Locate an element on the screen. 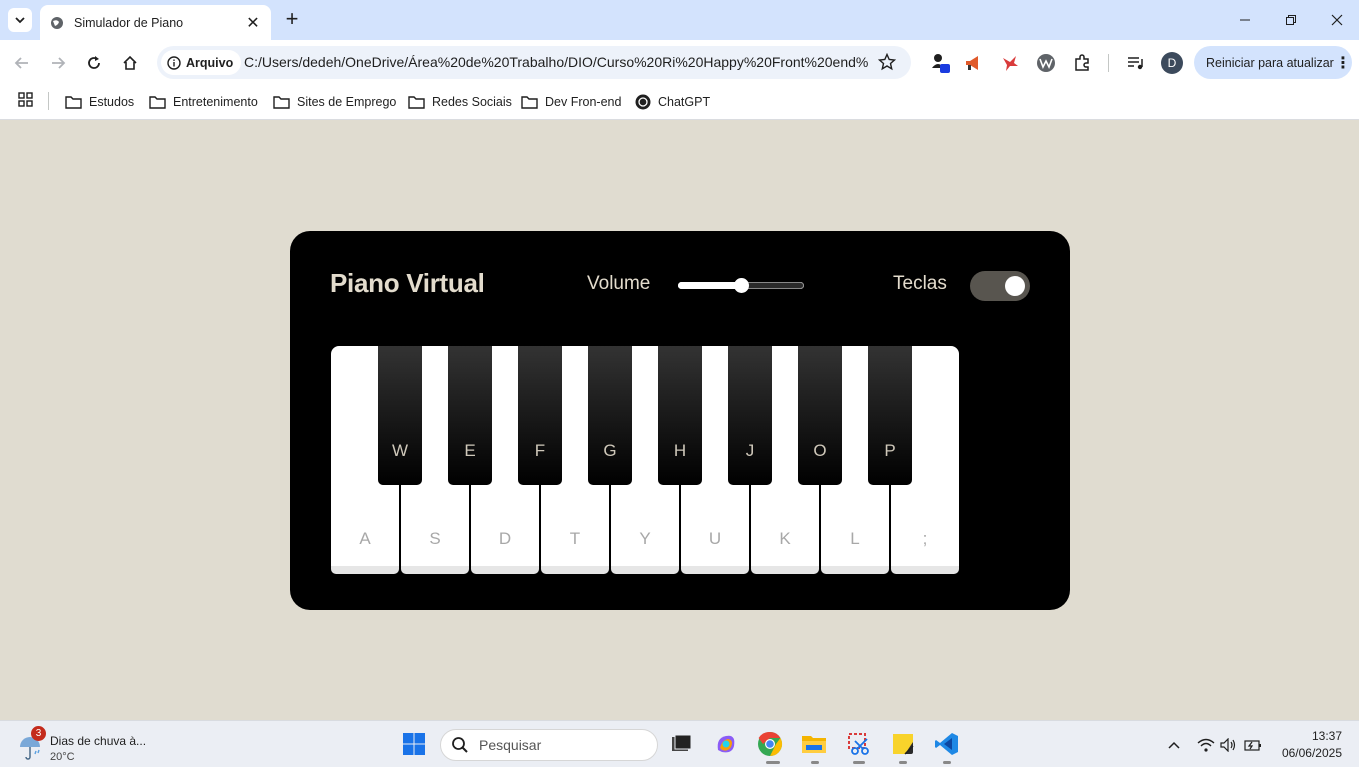  file-explorer-button is located at coordinates (814, 744).